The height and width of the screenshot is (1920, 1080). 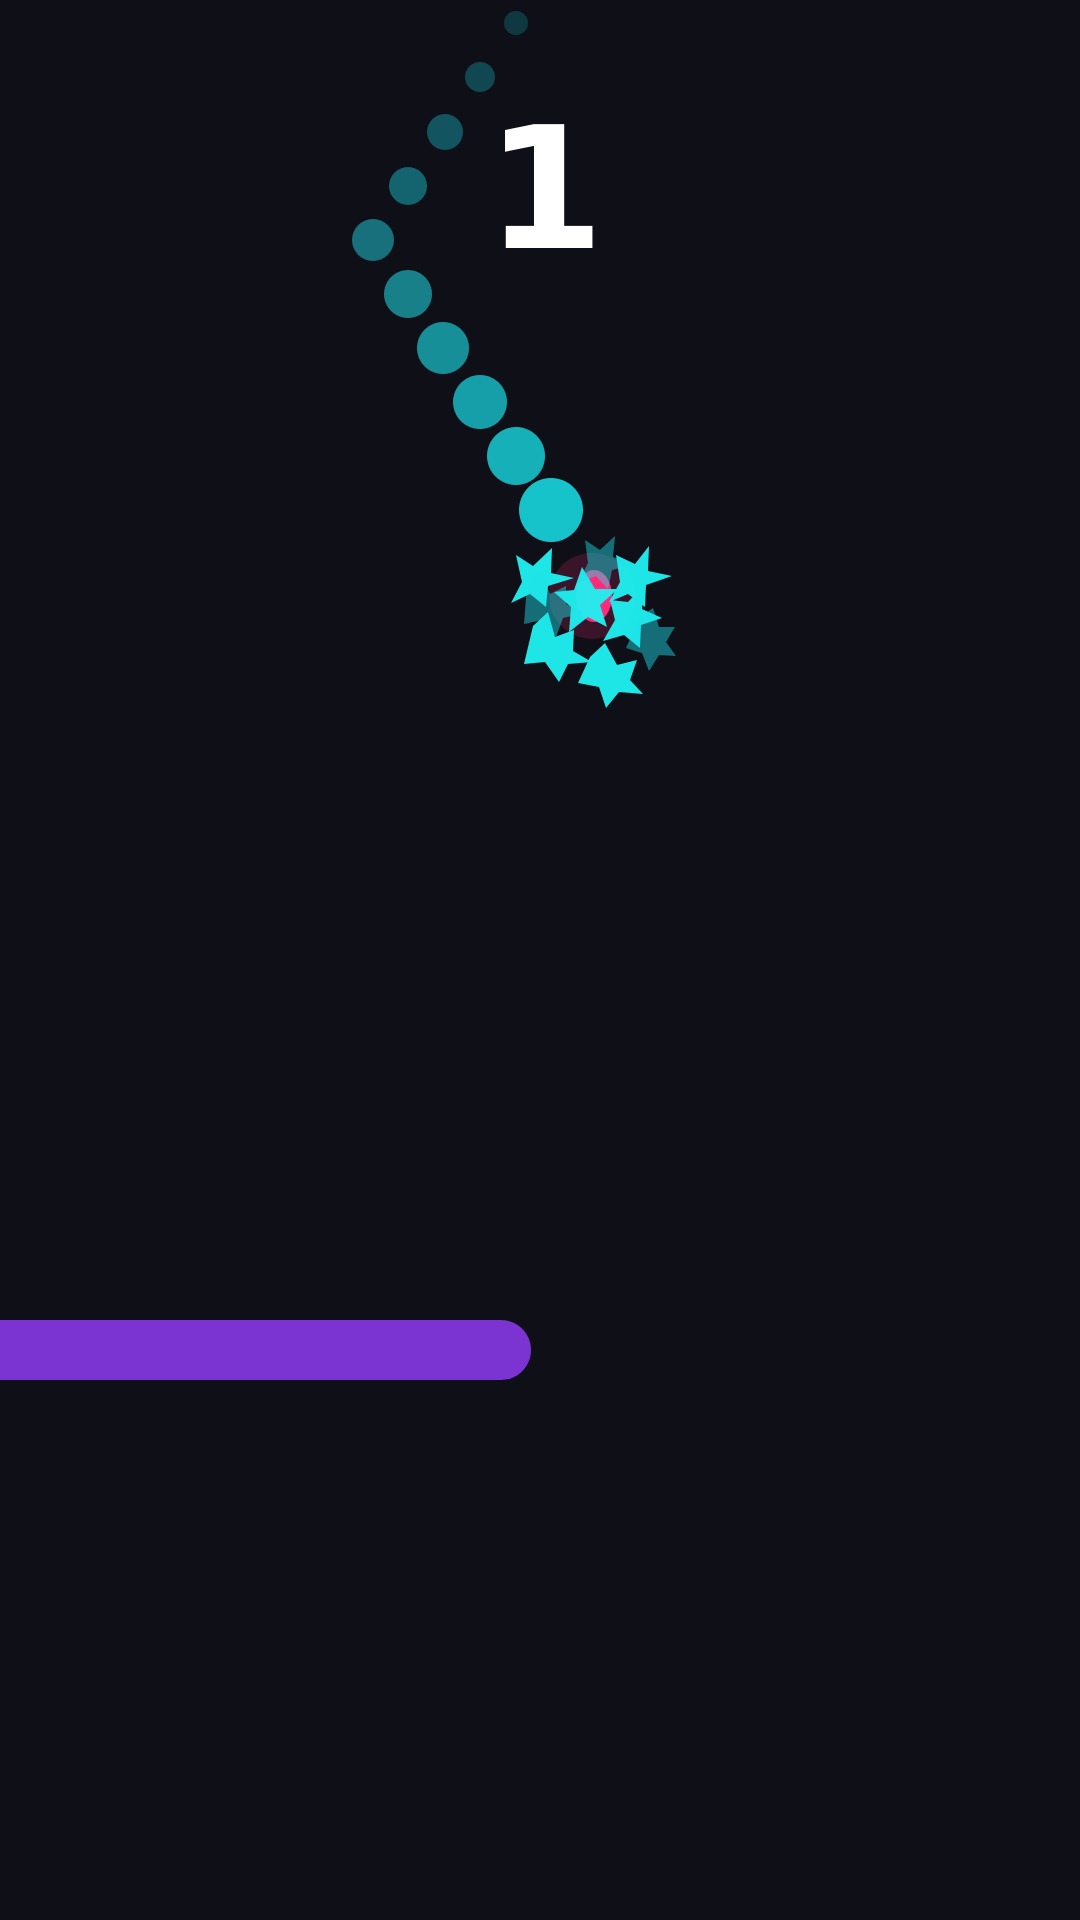 What do you see at coordinates (265, 1350) in the screenshot?
I see `bounce-platform` at bounding box center [265, 1350].